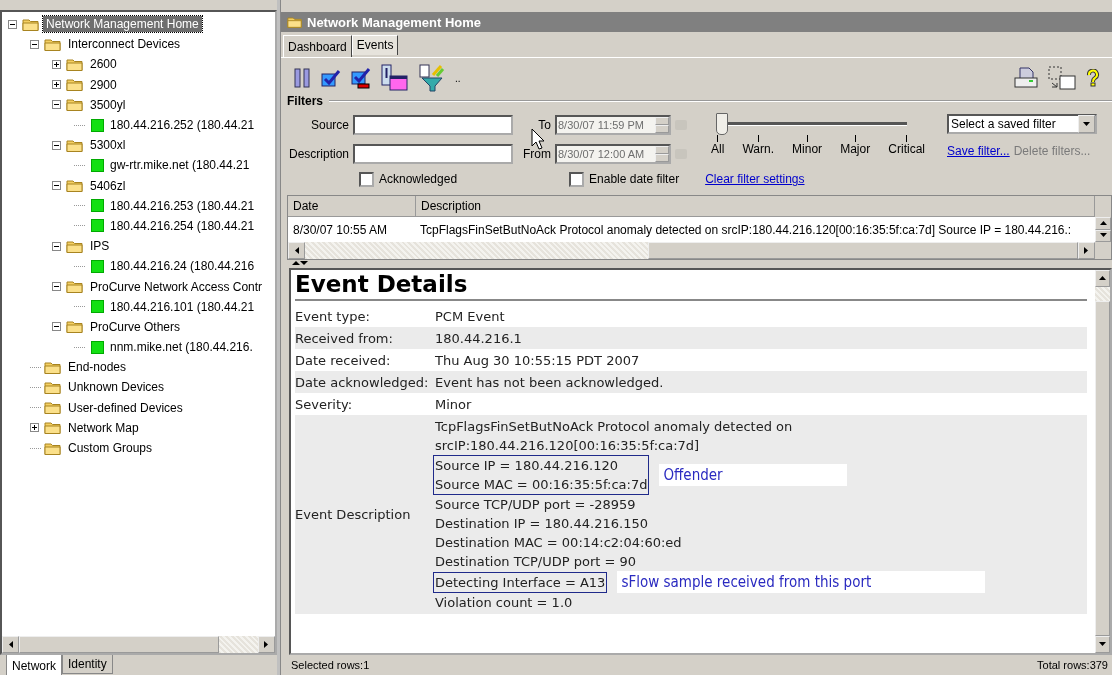  I want to click on tree-item: 180.44.216.252 (180.44.21, so click(182, 125).